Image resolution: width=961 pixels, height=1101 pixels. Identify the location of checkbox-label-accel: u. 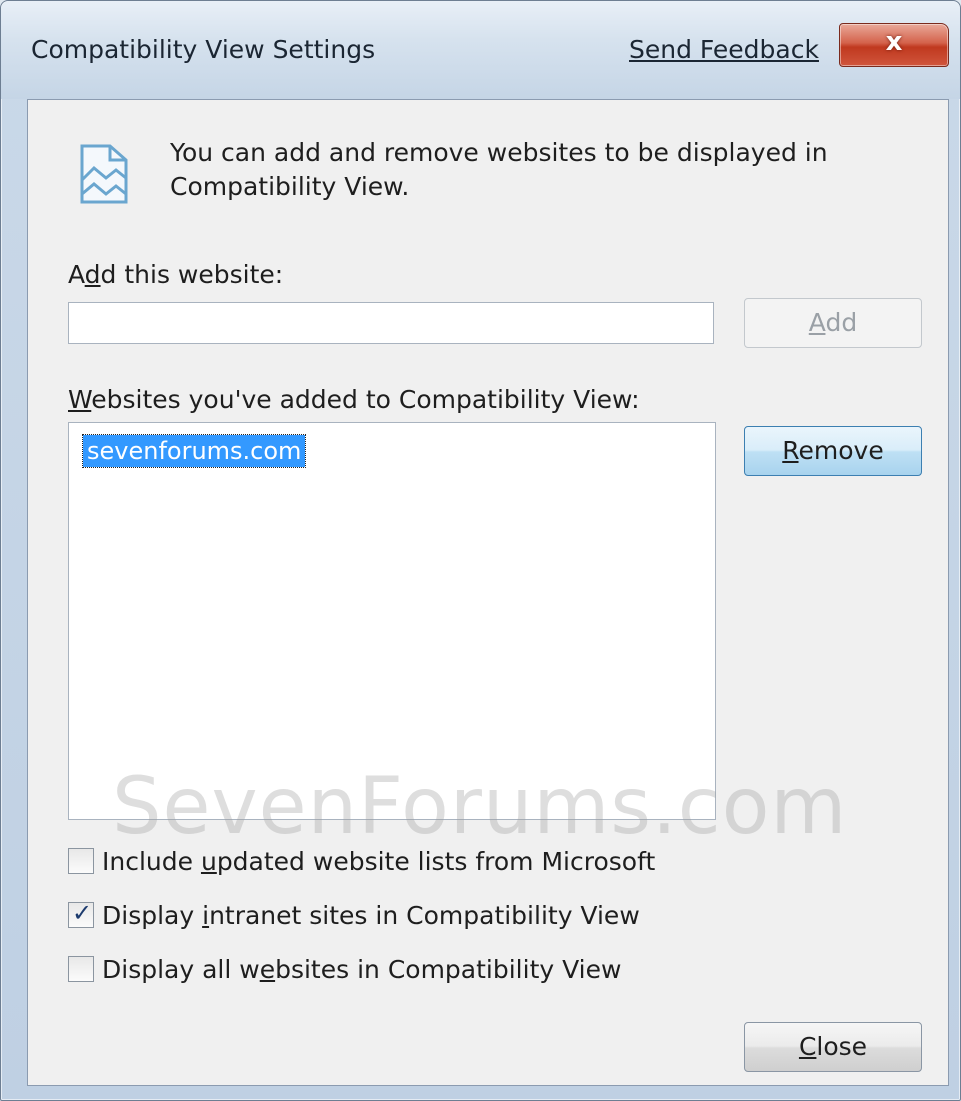
(208, 861).